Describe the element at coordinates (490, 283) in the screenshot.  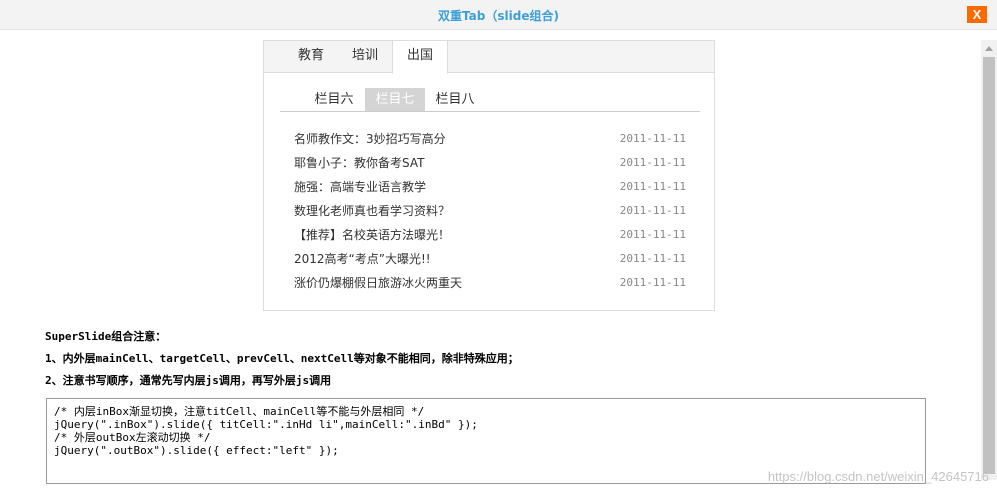
I see `list-item: 涨价仍爆棚假日旅游冰火两重天 2011-11-11` at that location.